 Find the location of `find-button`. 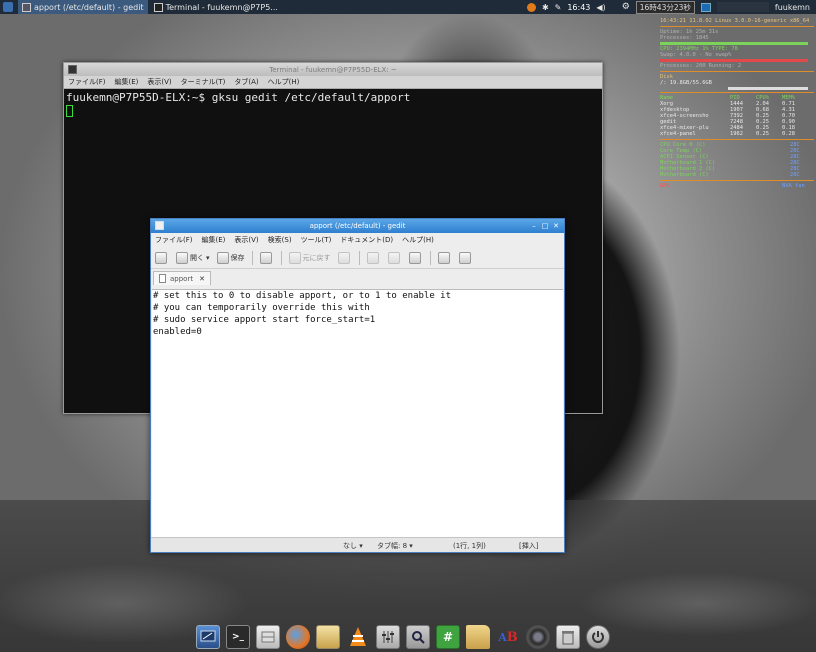

find-button is located at coordinates (444, 257).